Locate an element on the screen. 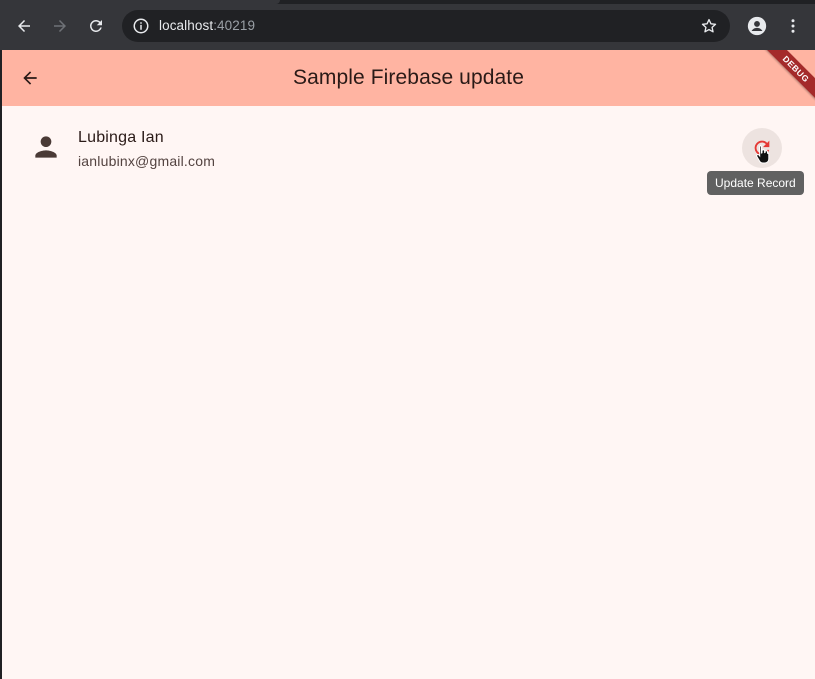 This screenshot has width=815, height=679. browser-back-button is located at coordinates (24, 26).